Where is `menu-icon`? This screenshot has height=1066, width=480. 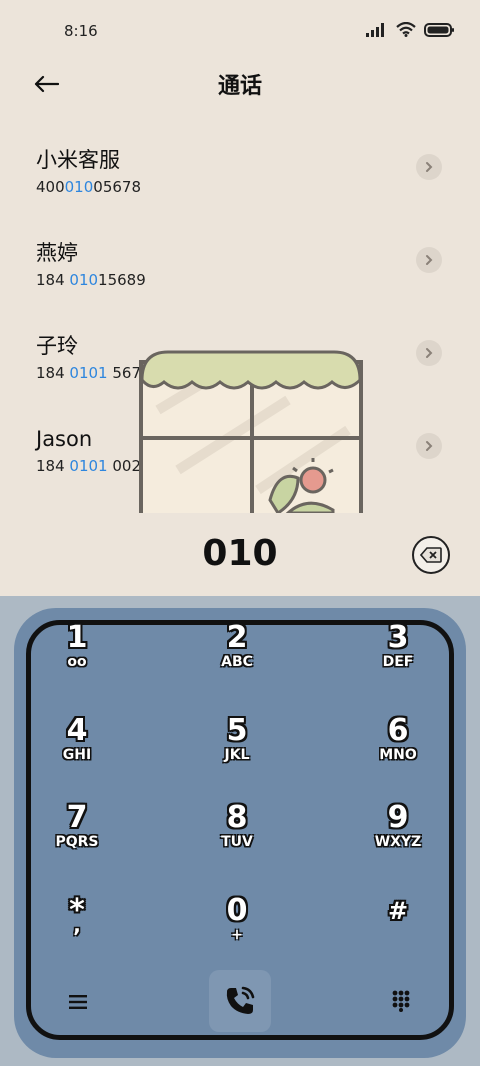 menu-icon is located at coordinates (78, 1002).